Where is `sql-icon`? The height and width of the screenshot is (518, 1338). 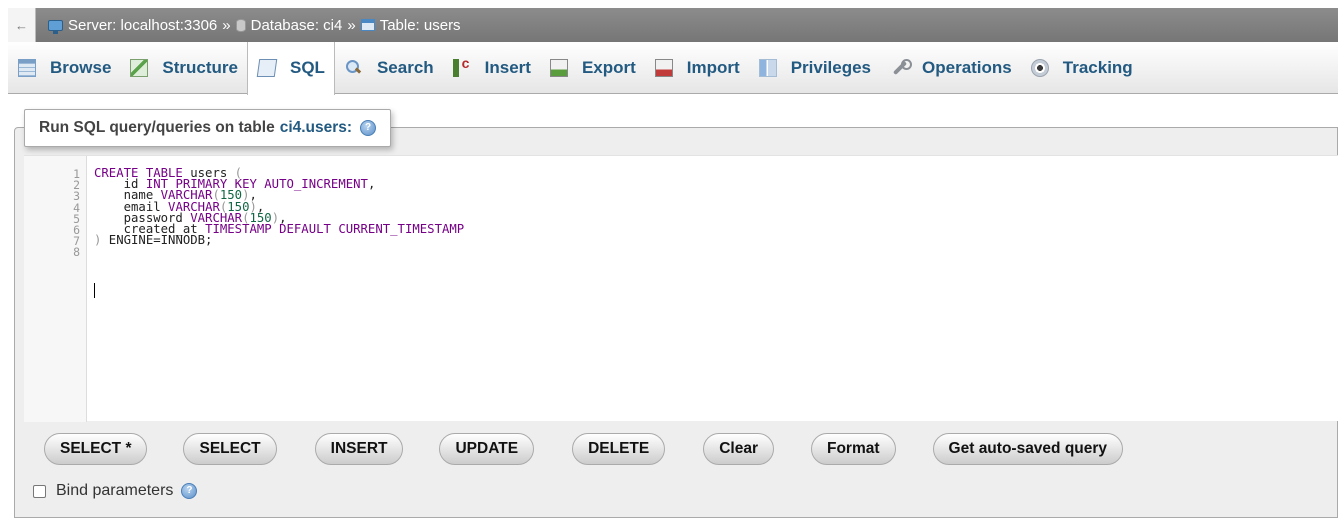
sql-icon is located at coordinates (267, 68).